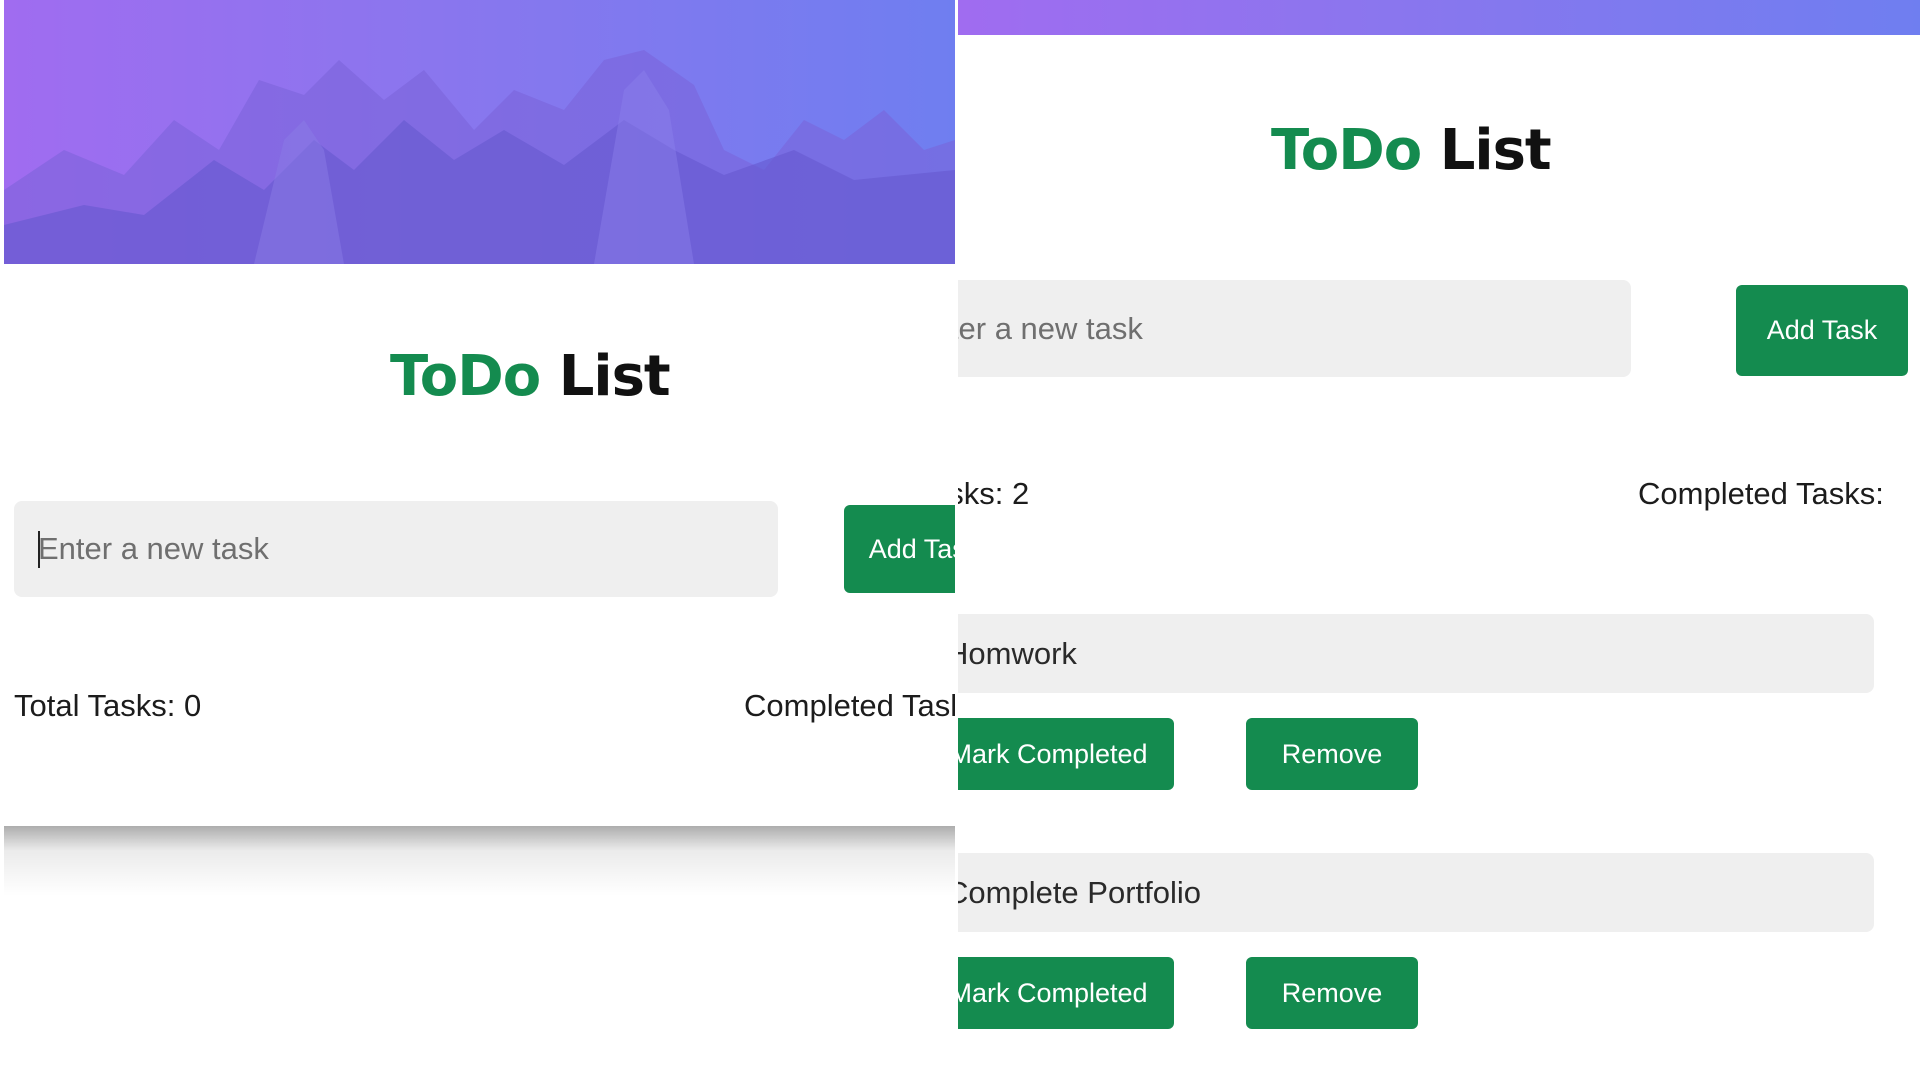  I want to click on task-item: Complete Portfolio, so click(1416, 892).